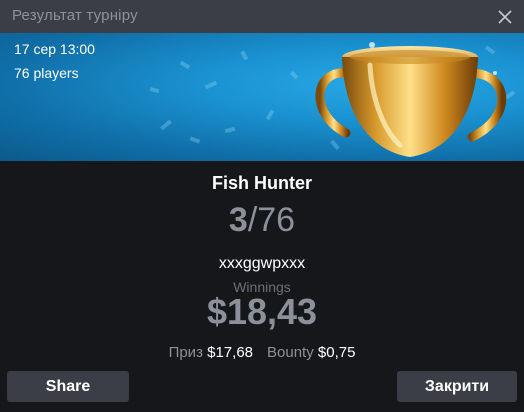 The height and width of the screenshot is (412, 524). I want to click on place-value: 3, so click(238, 220).